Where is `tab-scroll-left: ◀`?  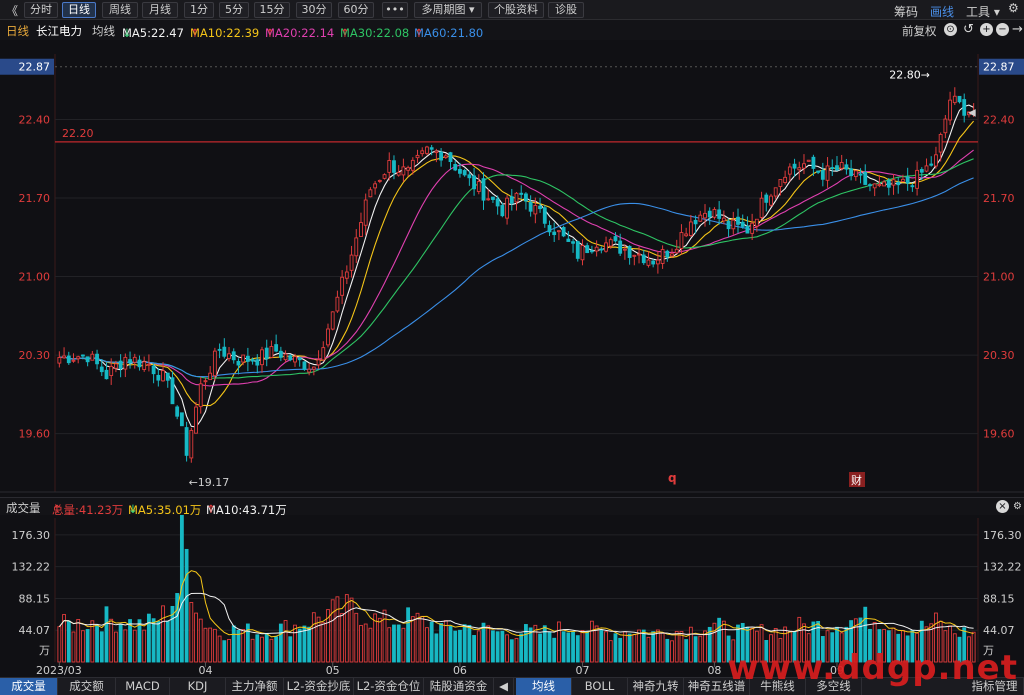
tab-scroll-left: ◀ is located at coordinates (504, 686).